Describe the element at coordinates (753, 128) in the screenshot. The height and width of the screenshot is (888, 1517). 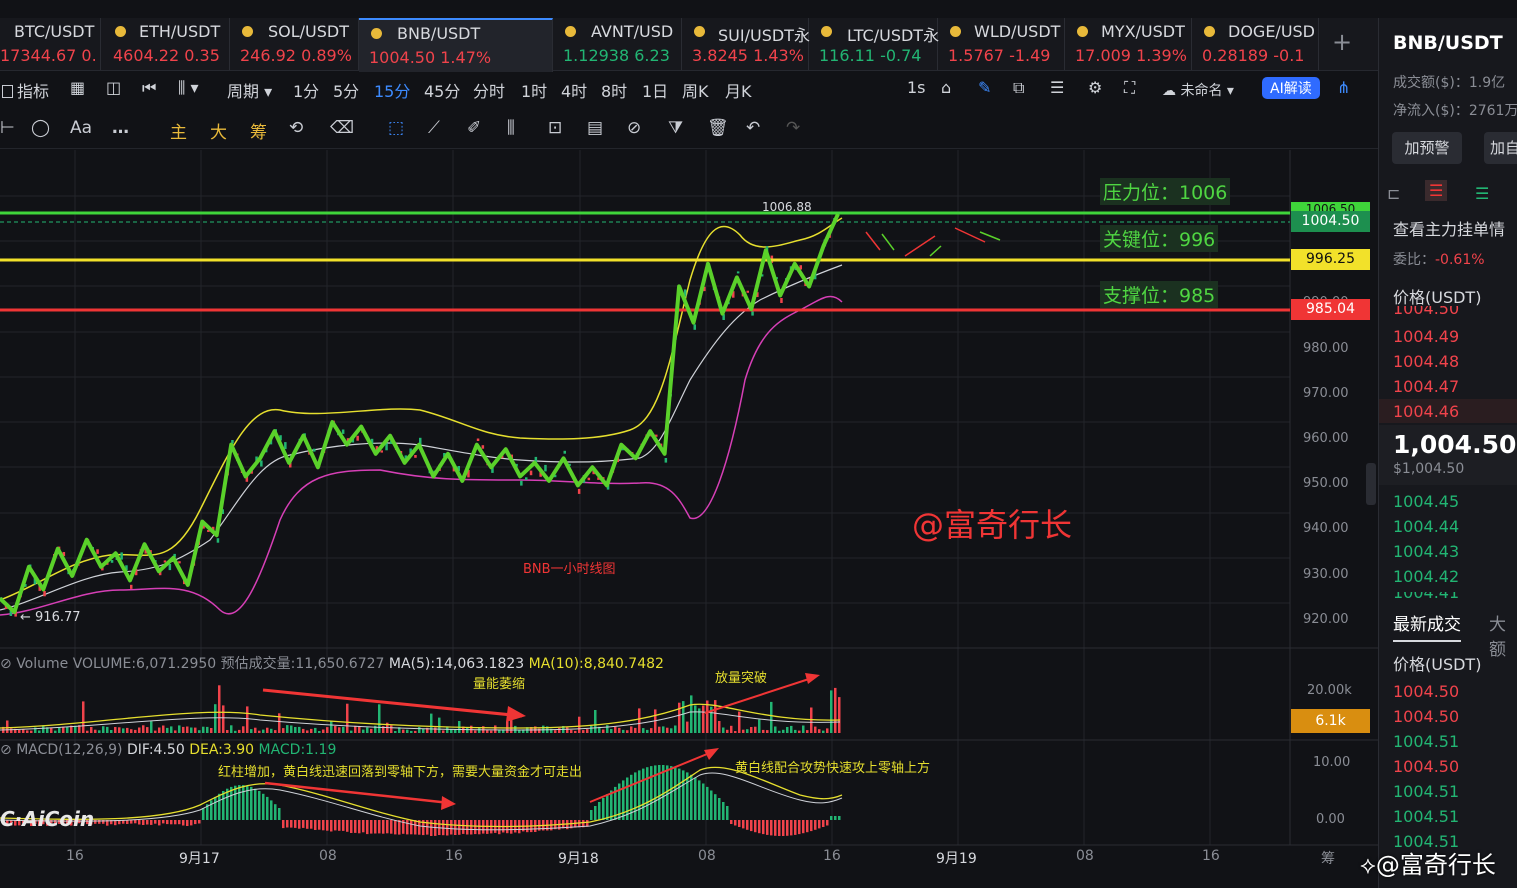
I see `undo-icon: ↶` at that location.